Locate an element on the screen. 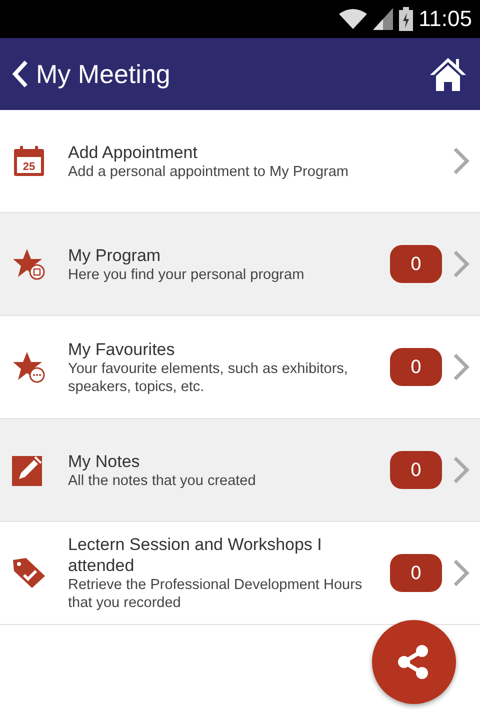  share-button is located at coordinates (414, 662).